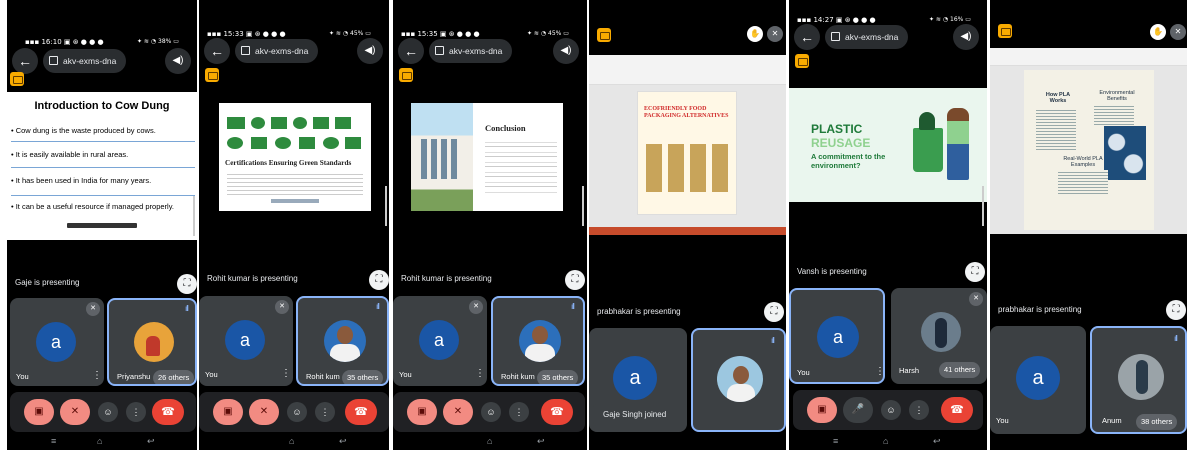 Image resolution: width=1187 pixels, height=450 pixels. What do you see at coordinates (174, 377) in the screenshot?
I see `others-count-badge: 26 others` at bounding box center [174, 377].